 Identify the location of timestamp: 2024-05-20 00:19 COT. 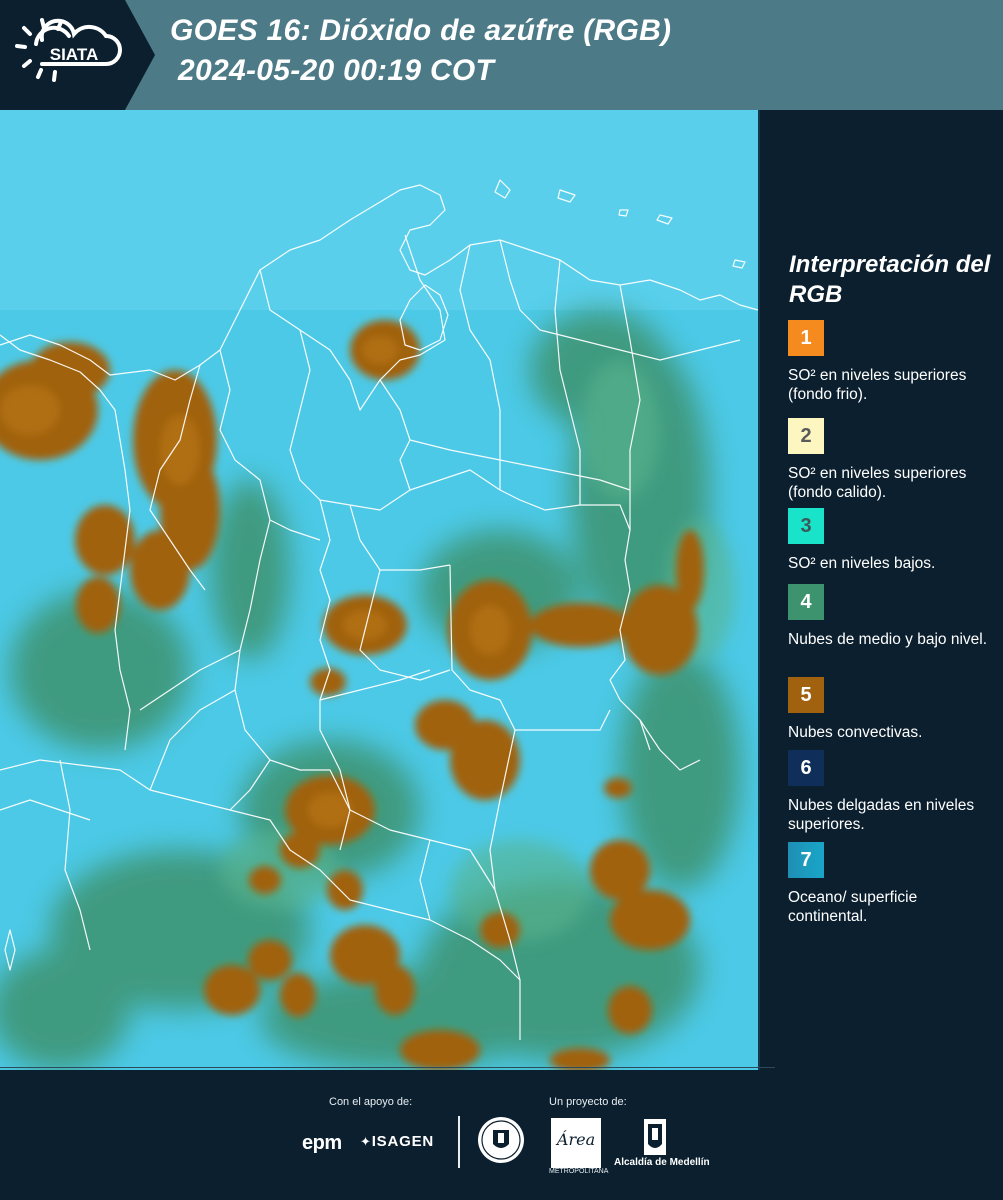
(336, 70).